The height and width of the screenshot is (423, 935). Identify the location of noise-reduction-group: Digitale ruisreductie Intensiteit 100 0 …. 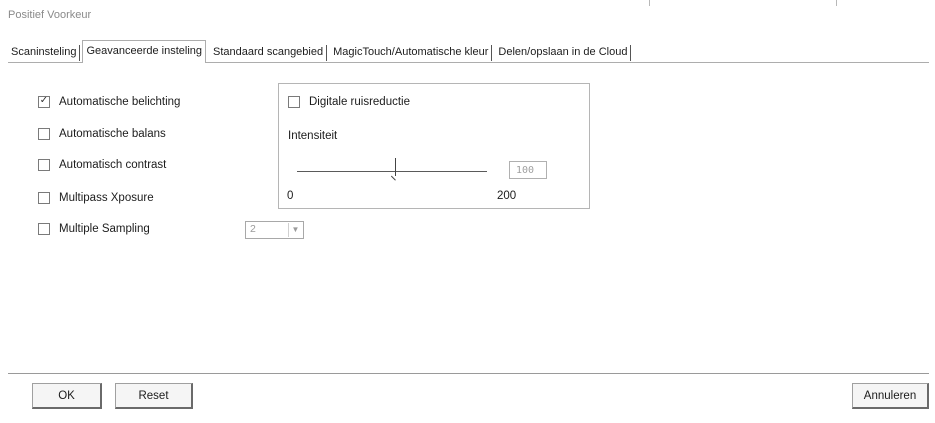
(434, 146).